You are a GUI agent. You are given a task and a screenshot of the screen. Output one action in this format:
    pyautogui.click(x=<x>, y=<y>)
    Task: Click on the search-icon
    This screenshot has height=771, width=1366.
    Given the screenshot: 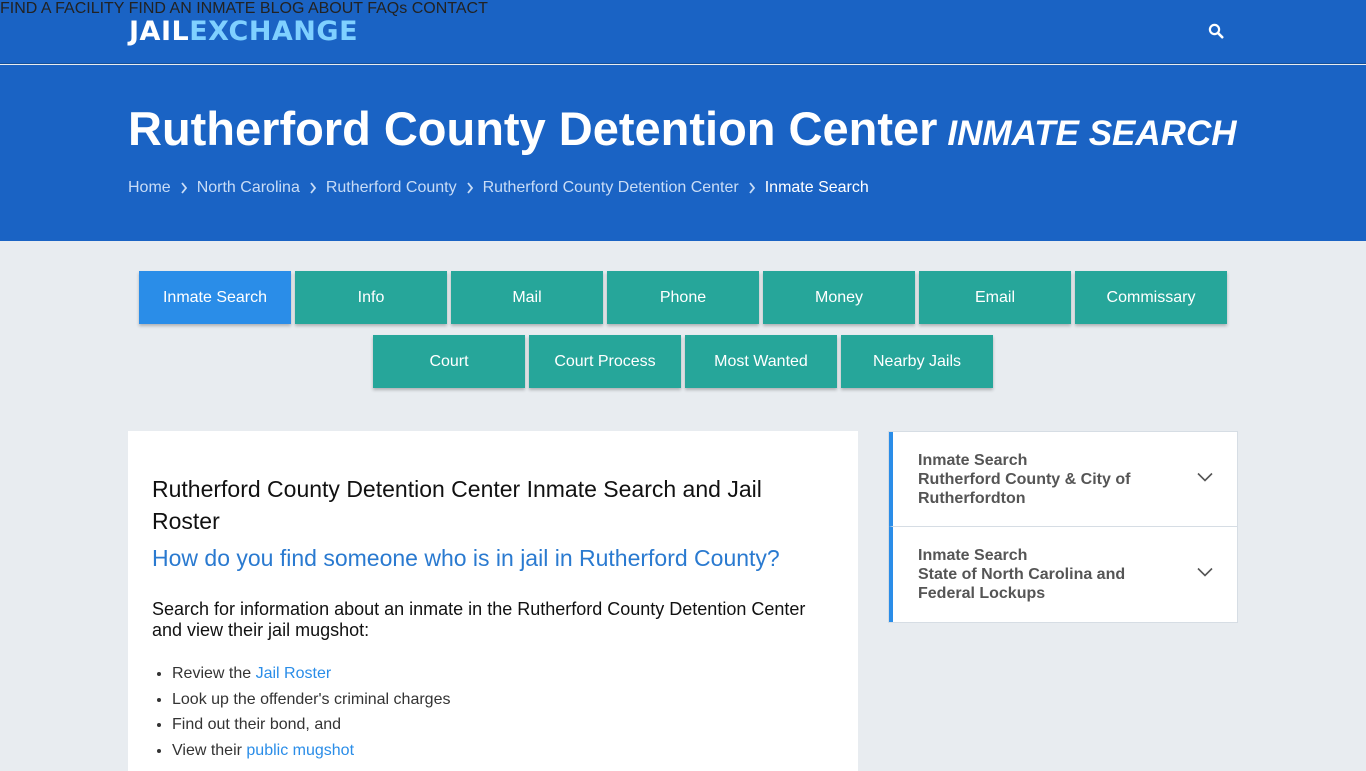 What is the action you would take?
    pyautogui.click(x=1216, y=31)
    